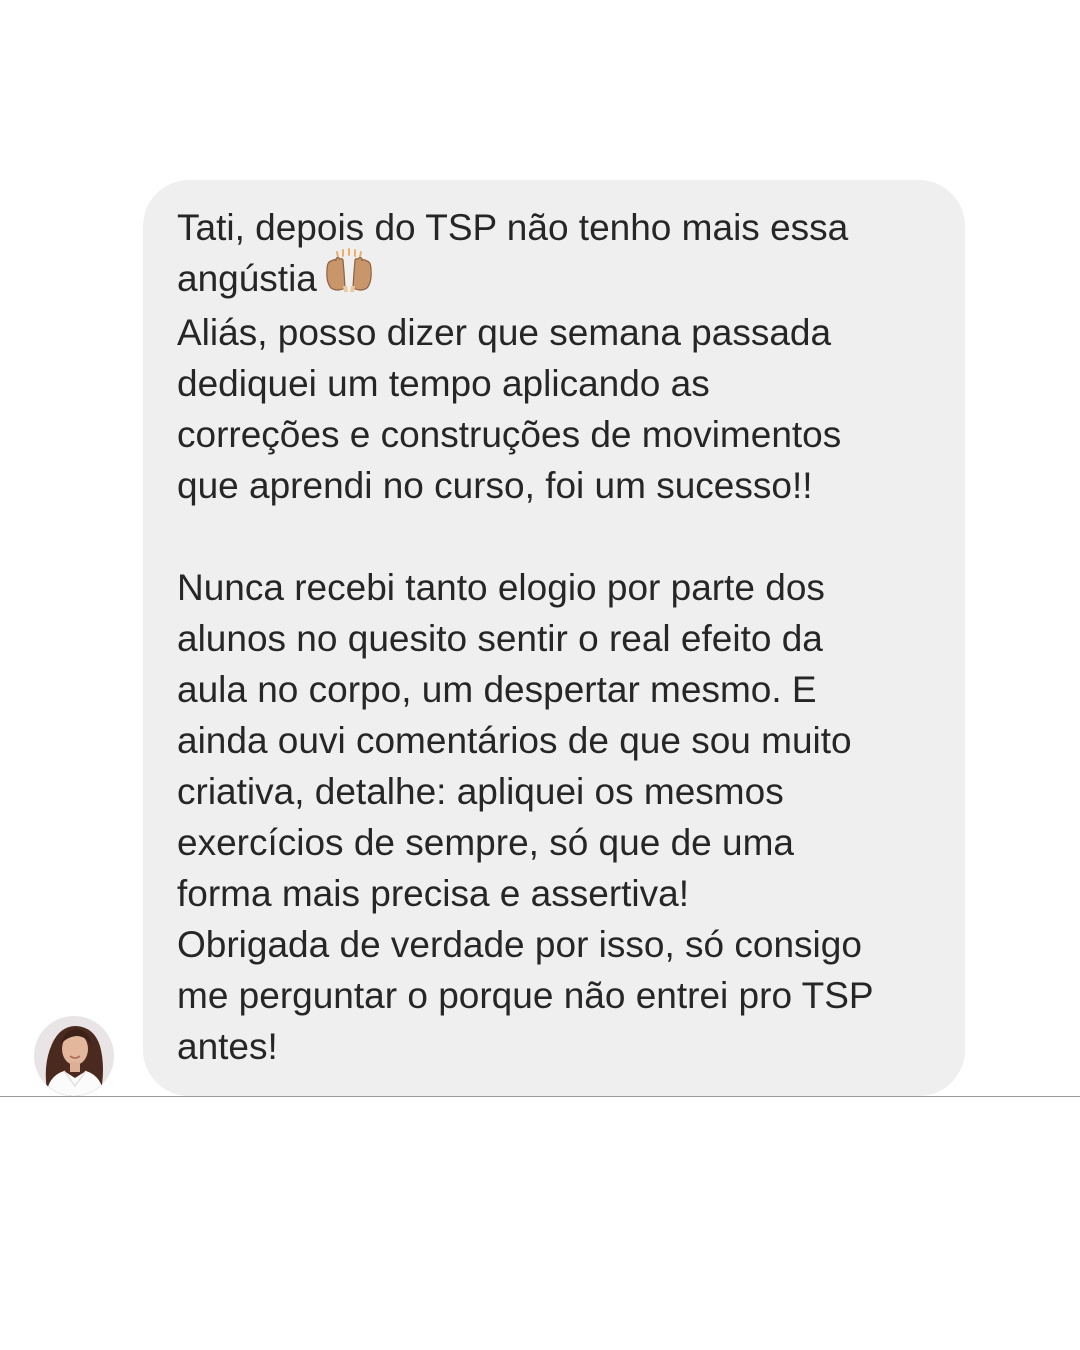 This screenshot has width=1080, height=1350. What do you see at coordinates (227, 1046) in the screenshot?
I see `message-line: antes!` at bounding box center [227, 1046].